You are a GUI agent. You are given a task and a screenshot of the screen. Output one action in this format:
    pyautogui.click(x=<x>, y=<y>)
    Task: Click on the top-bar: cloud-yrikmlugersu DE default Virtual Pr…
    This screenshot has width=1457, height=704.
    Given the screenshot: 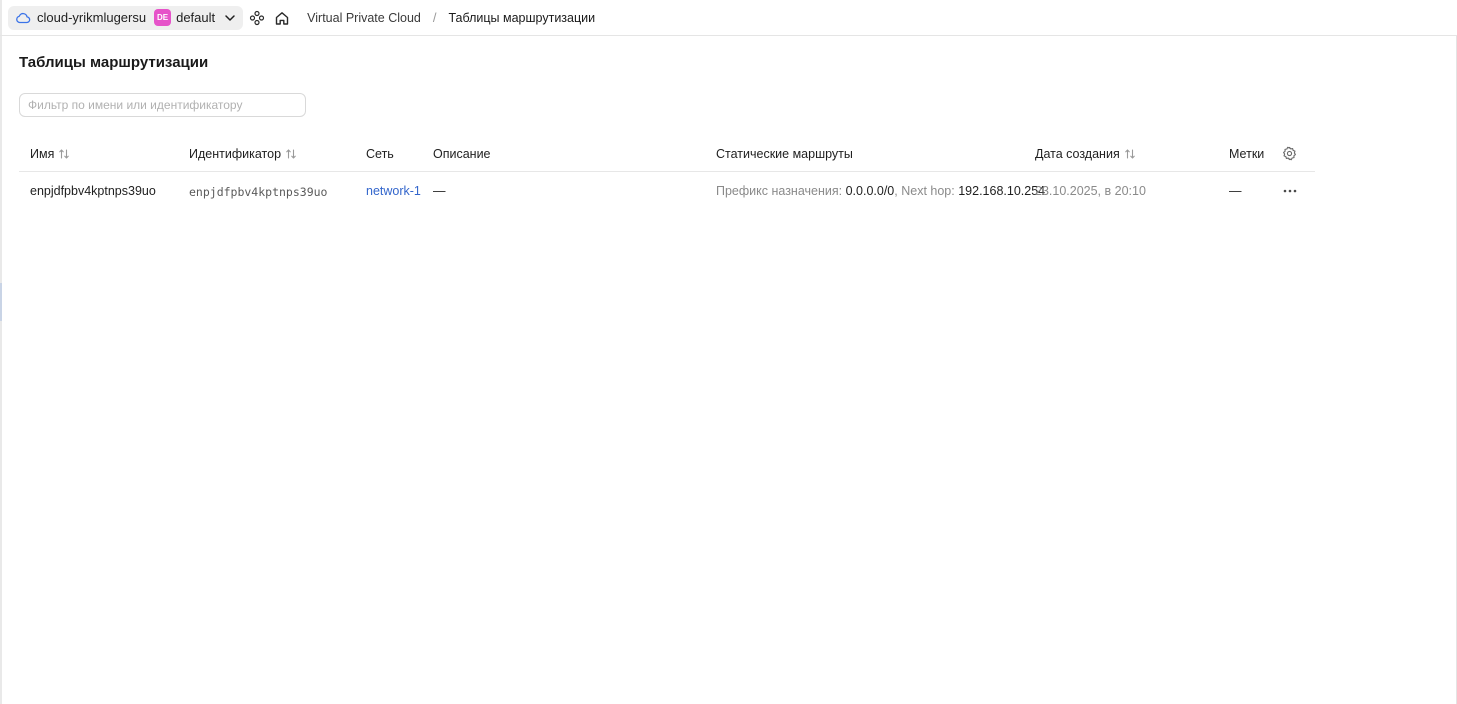 What is the action you would take?
    pyautogui.click(x=728, y=18)
    